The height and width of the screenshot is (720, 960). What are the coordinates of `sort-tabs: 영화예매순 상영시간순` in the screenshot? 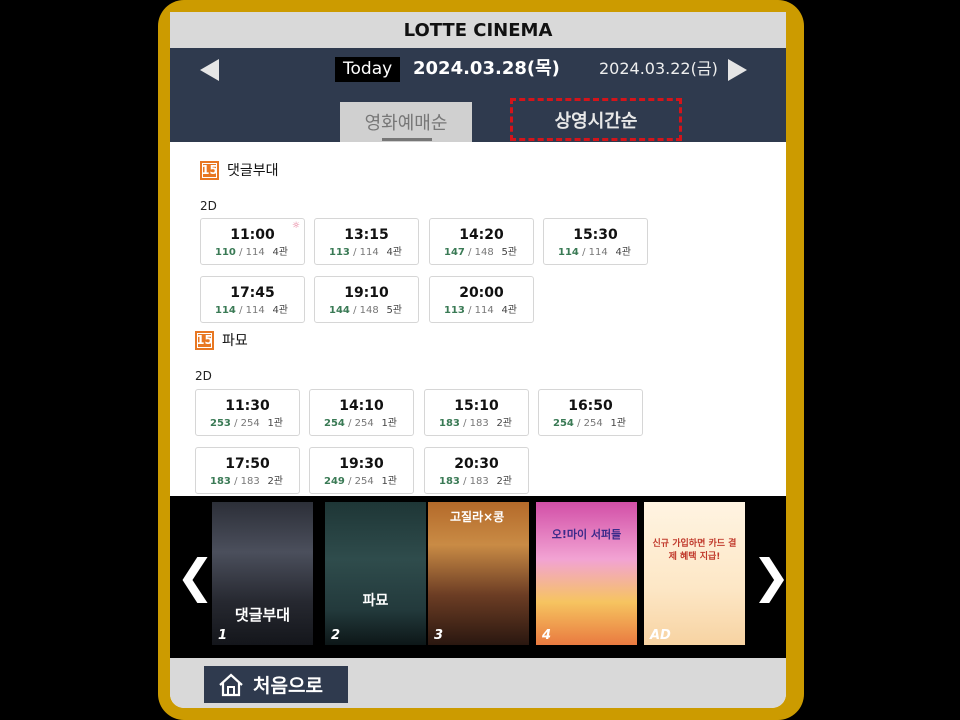 It's located at (478, 117).